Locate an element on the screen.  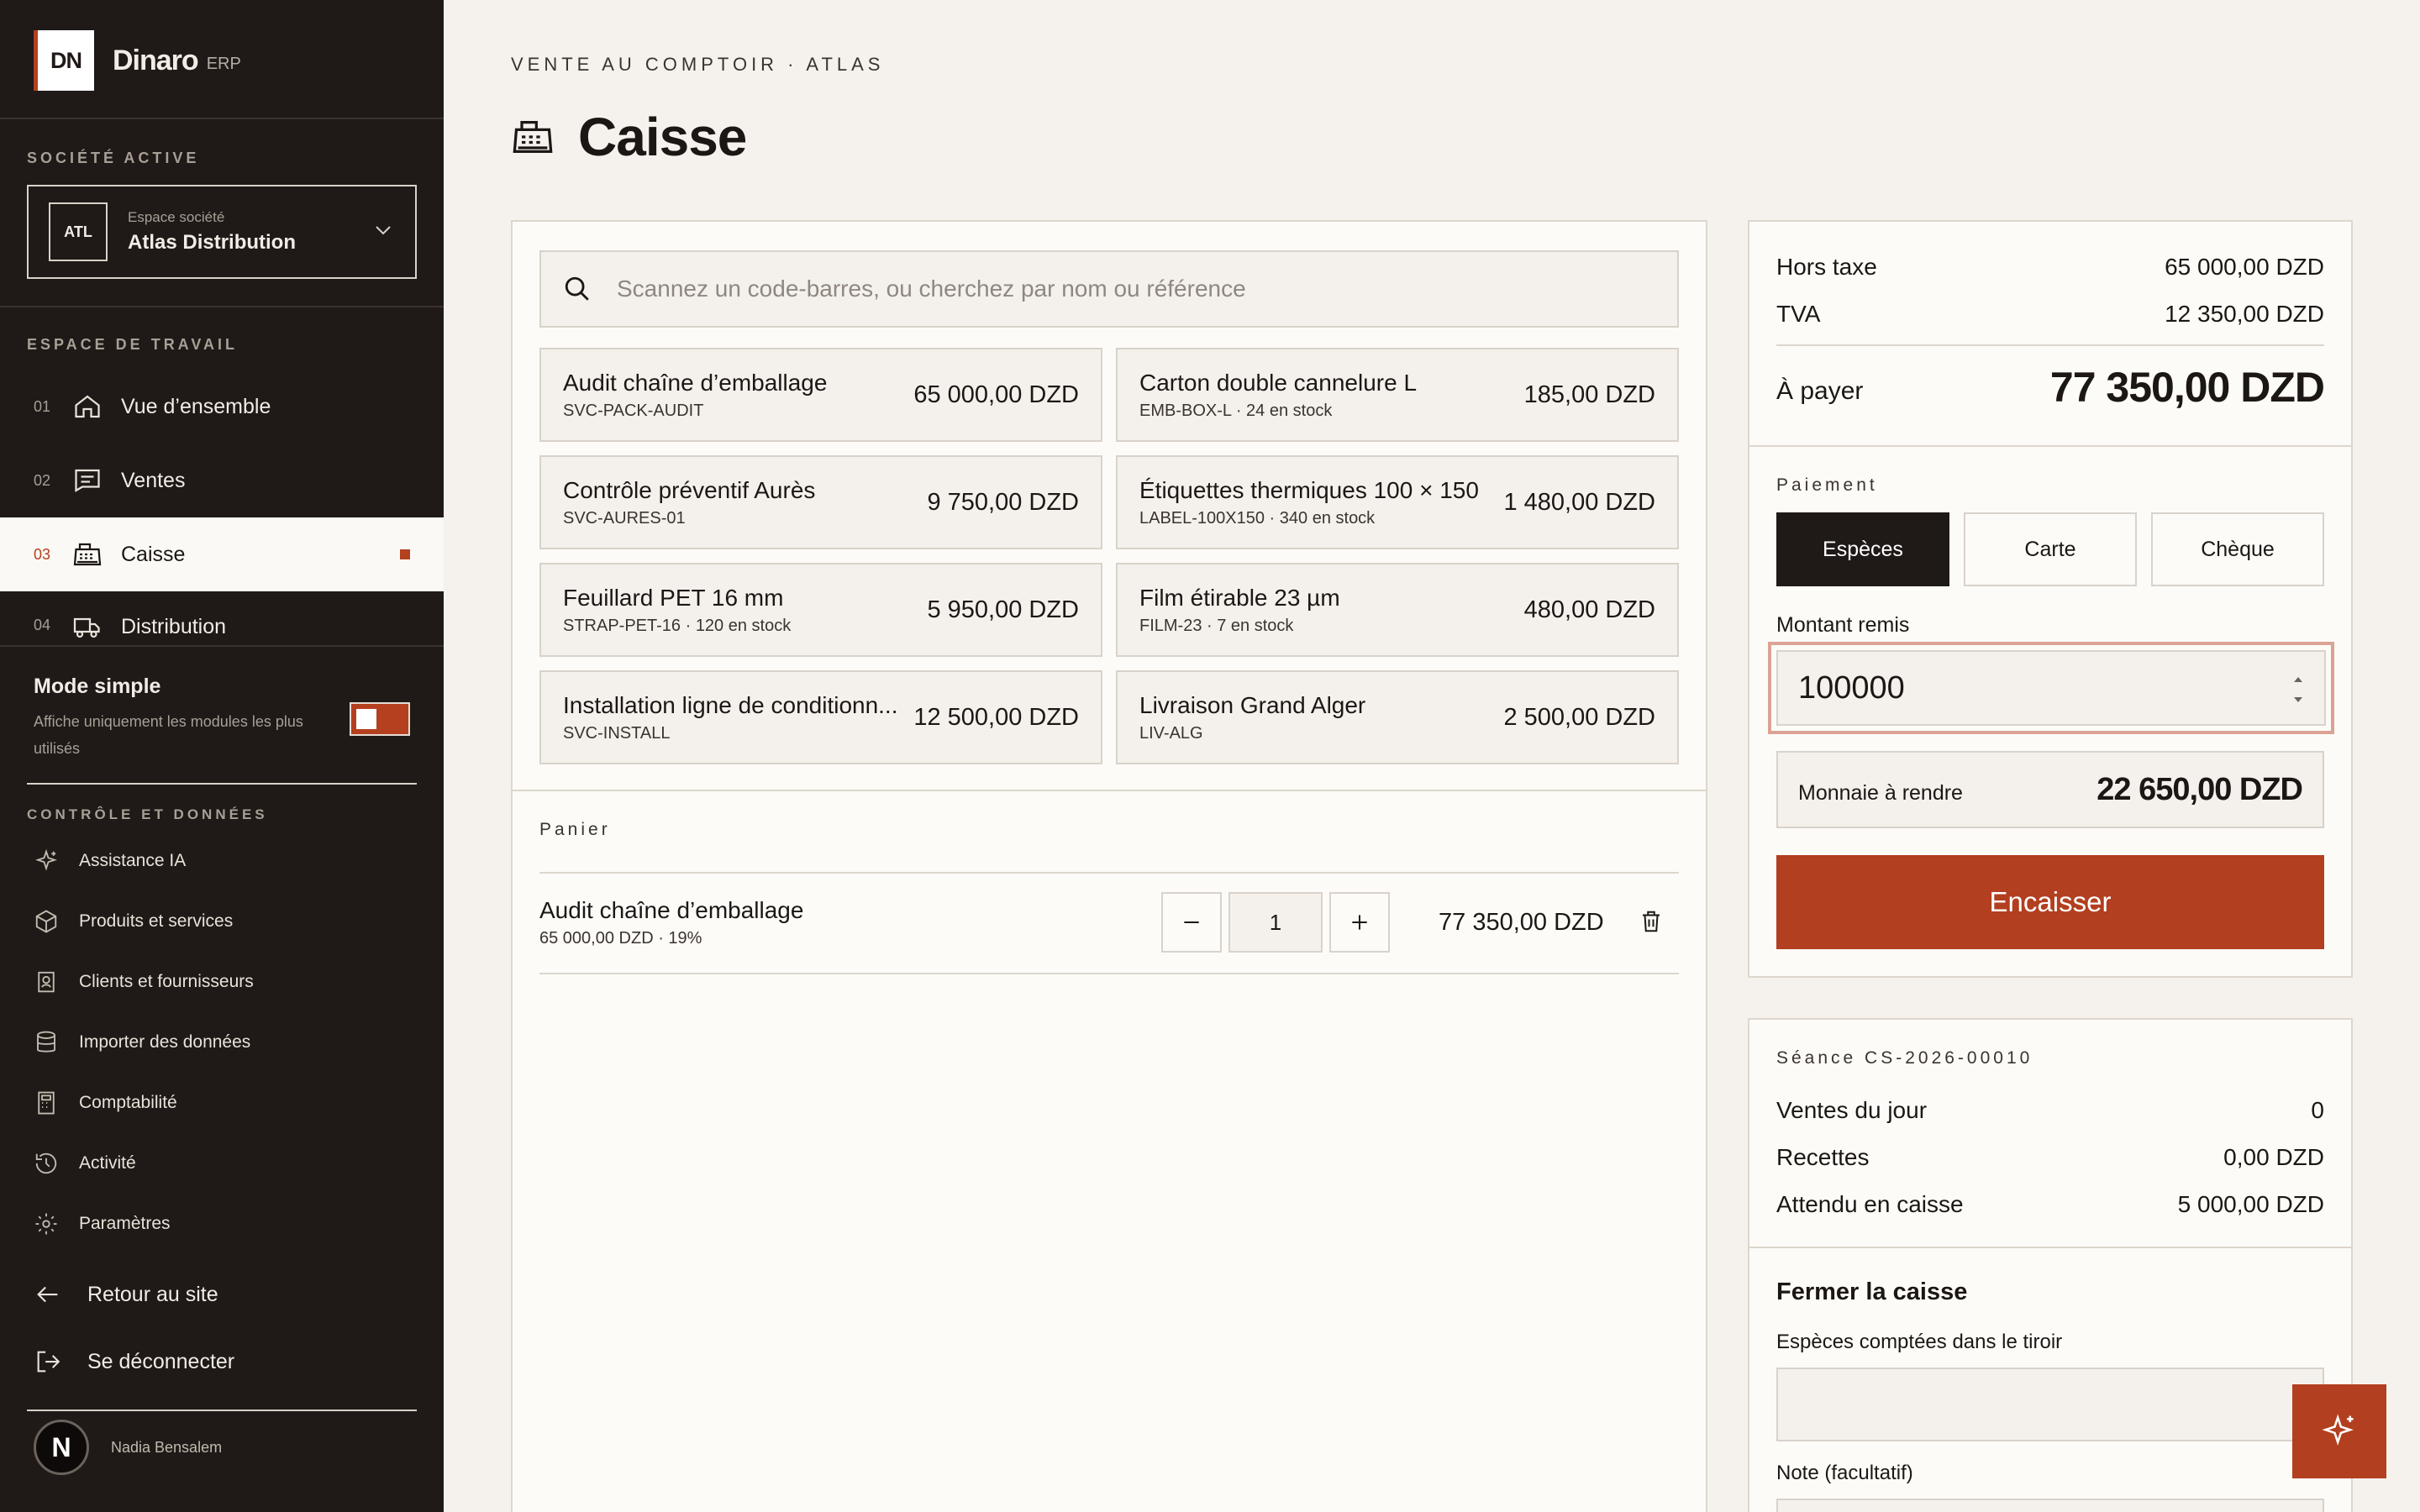
cart-item-name: Audit chaîne d’emballage is located at coordinates (672, 910).